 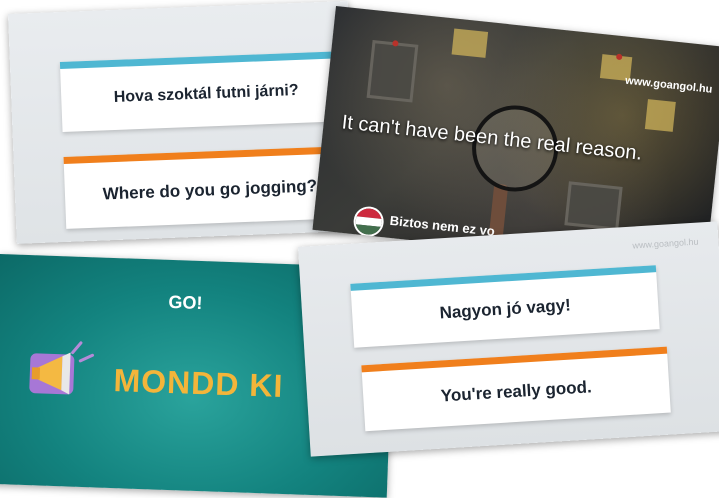 What do you see at coordinates (206, 93) in the screenshot?
I see `hungarian-phrase: Hova szoktál futni járni?` at bounding box center [206, 93].